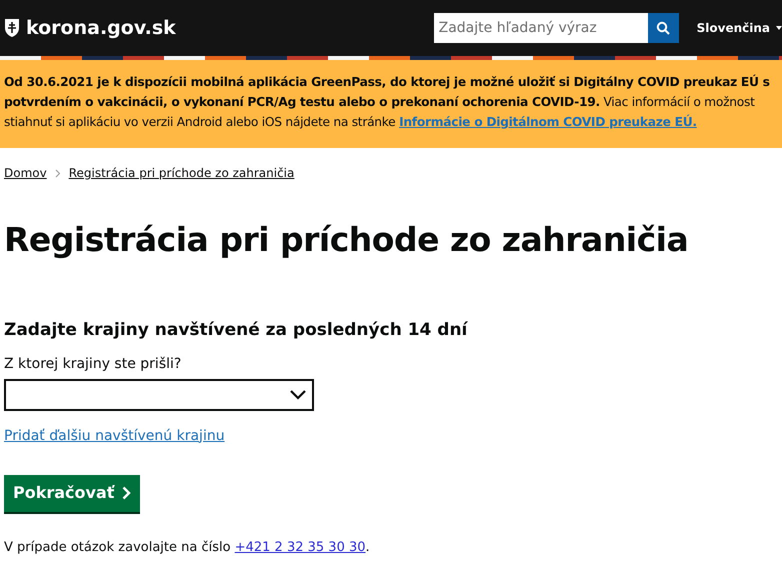  What do you see at coordinates (380, 102) in the screenshot?
I see `banner-text: potvrdením o vakcinácii, o vykonaní PCR/Ag testu alebo o prekonaní ochorenia COVID-19. Viac informácií o možnost` at bounding box center [380, 102].